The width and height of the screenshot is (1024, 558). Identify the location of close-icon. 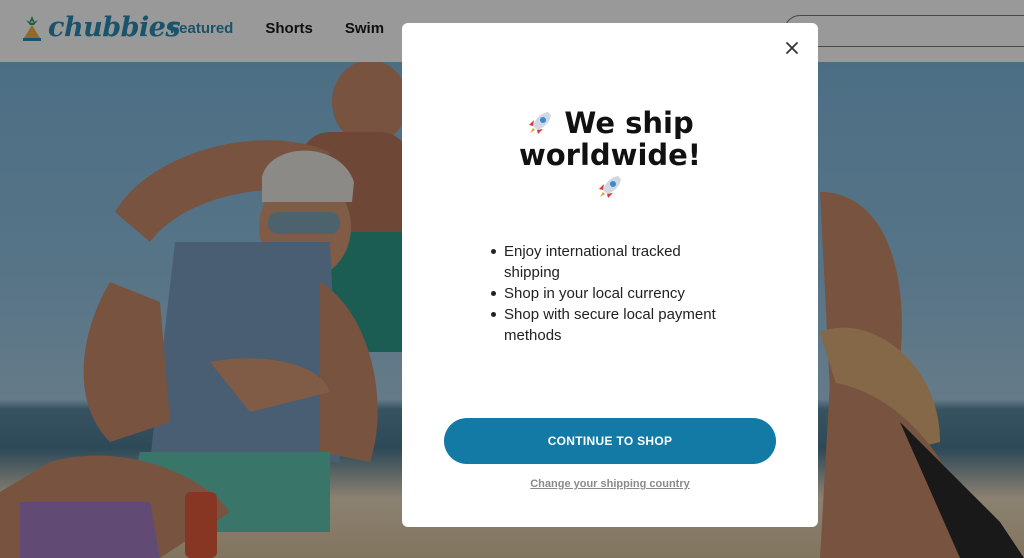
(792, 48).